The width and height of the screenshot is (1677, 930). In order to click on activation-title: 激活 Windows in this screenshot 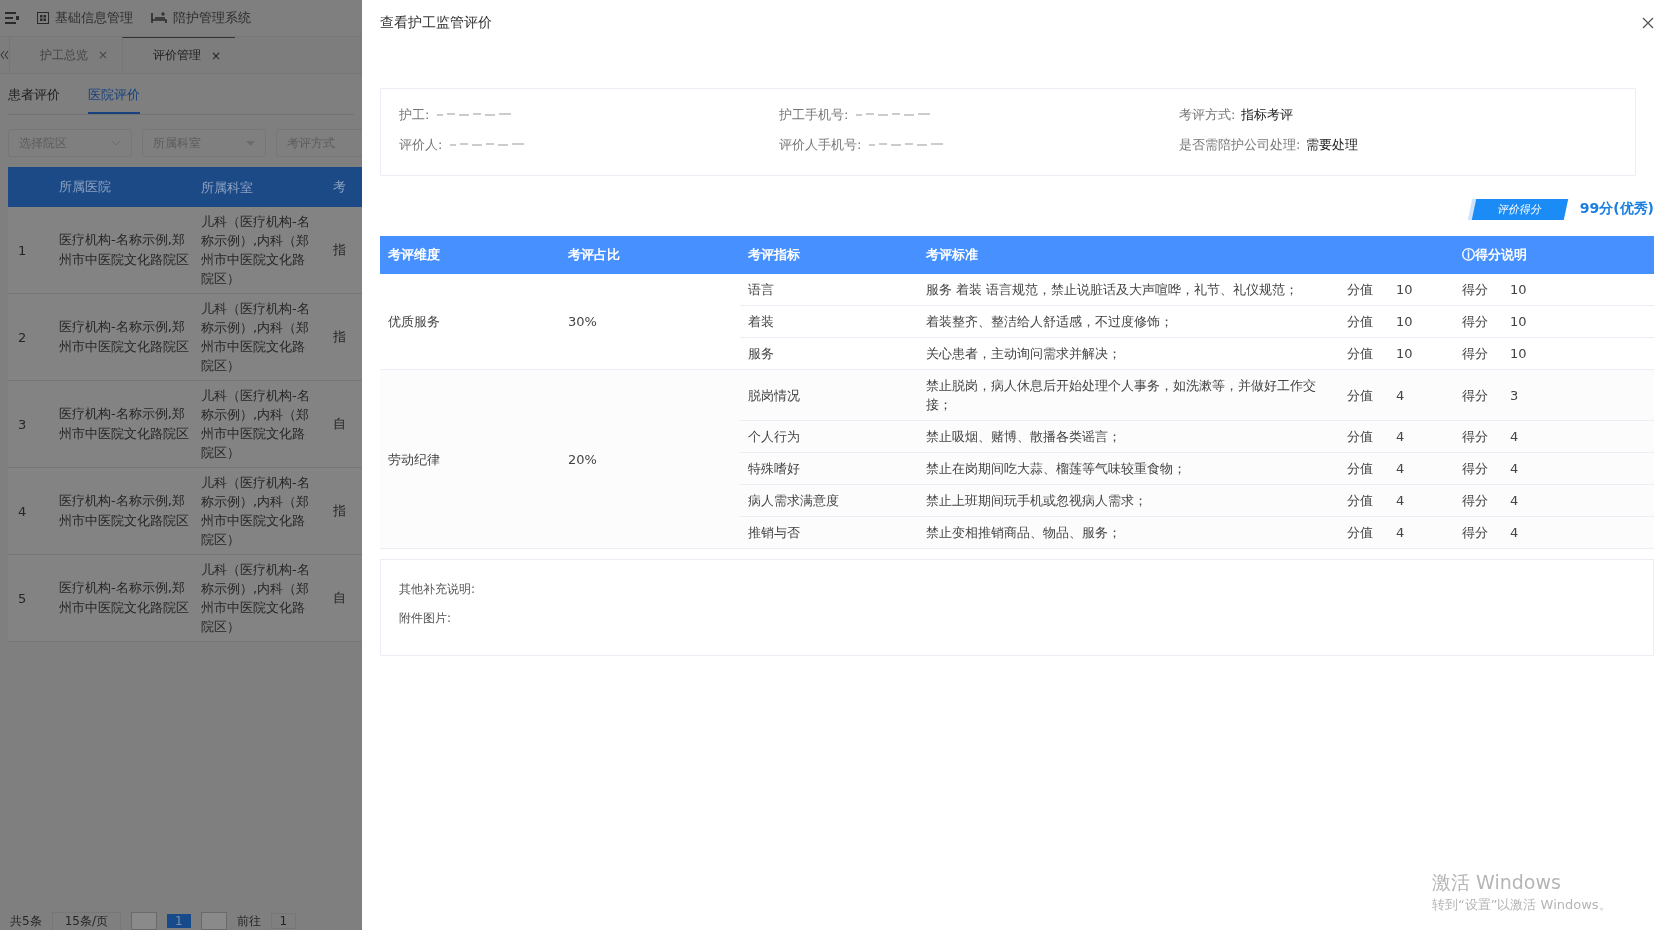, I will do `click(1497, 882)`.